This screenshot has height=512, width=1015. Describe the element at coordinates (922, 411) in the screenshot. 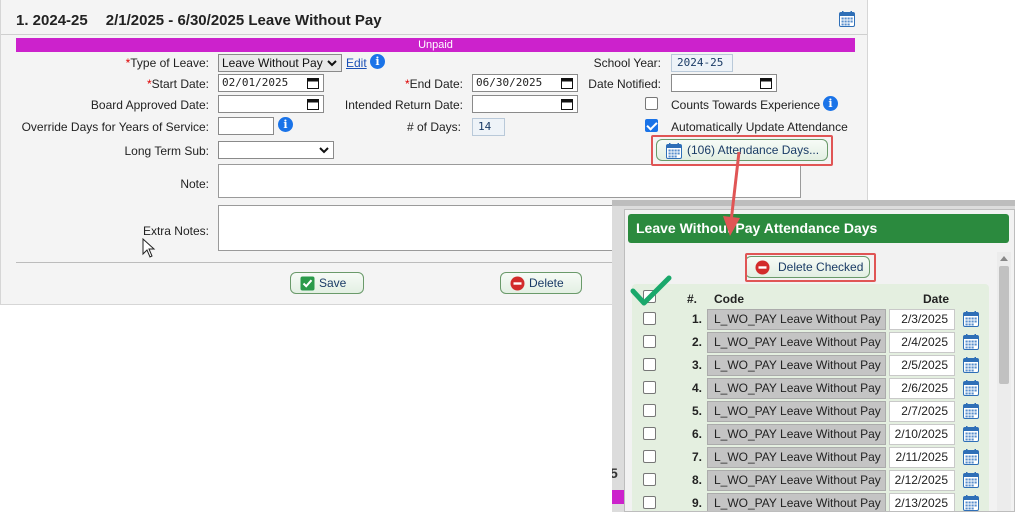

I see `row-date: 2/7/2025` at that location.